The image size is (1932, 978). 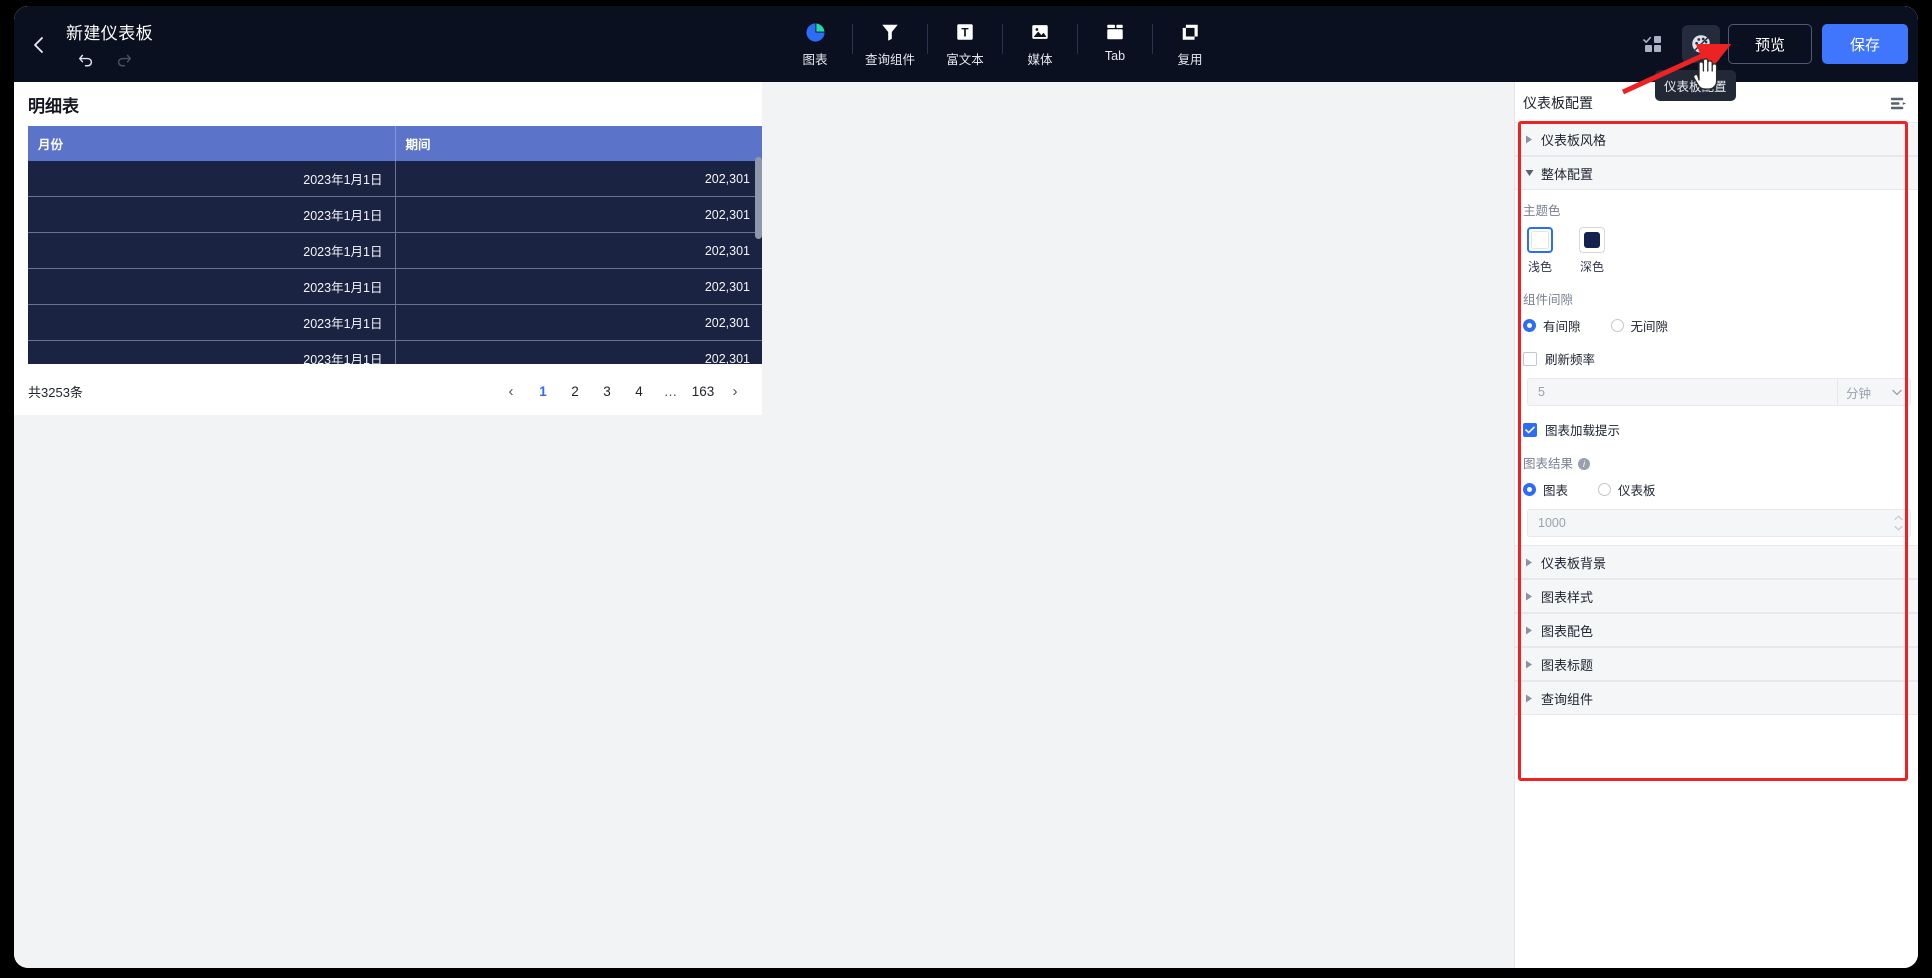 I want to click on pagination-page-3: 3, so click(x=607, y=391).